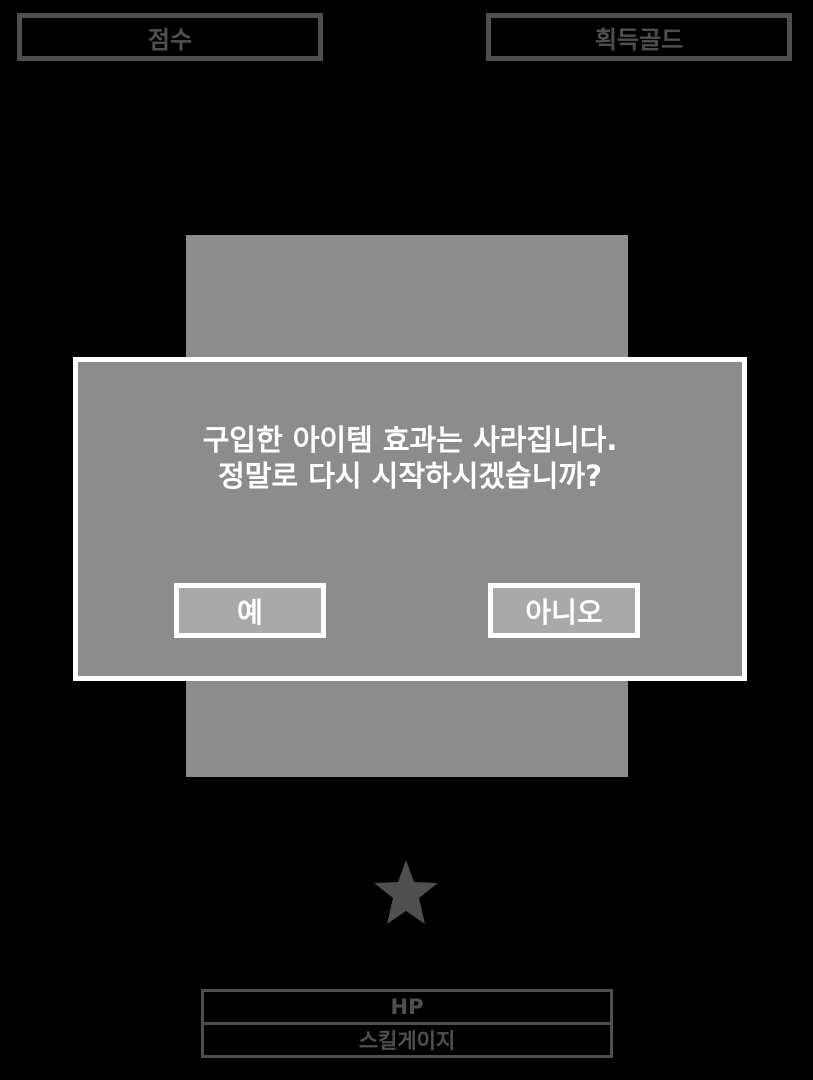 This screenshot has width=813, height=1080. What do you see at coordinates (639, 39) in the screenshot?
I see `gold-label: 획득골드` at bounding box center [639, 39].